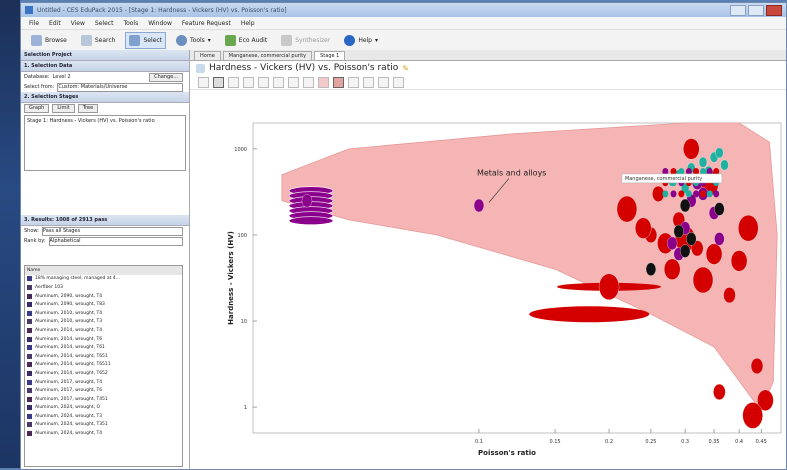 The height and width of the screenshot is (470, 787). I want to click on x-tick-label: 0.35, so click(713, 442).